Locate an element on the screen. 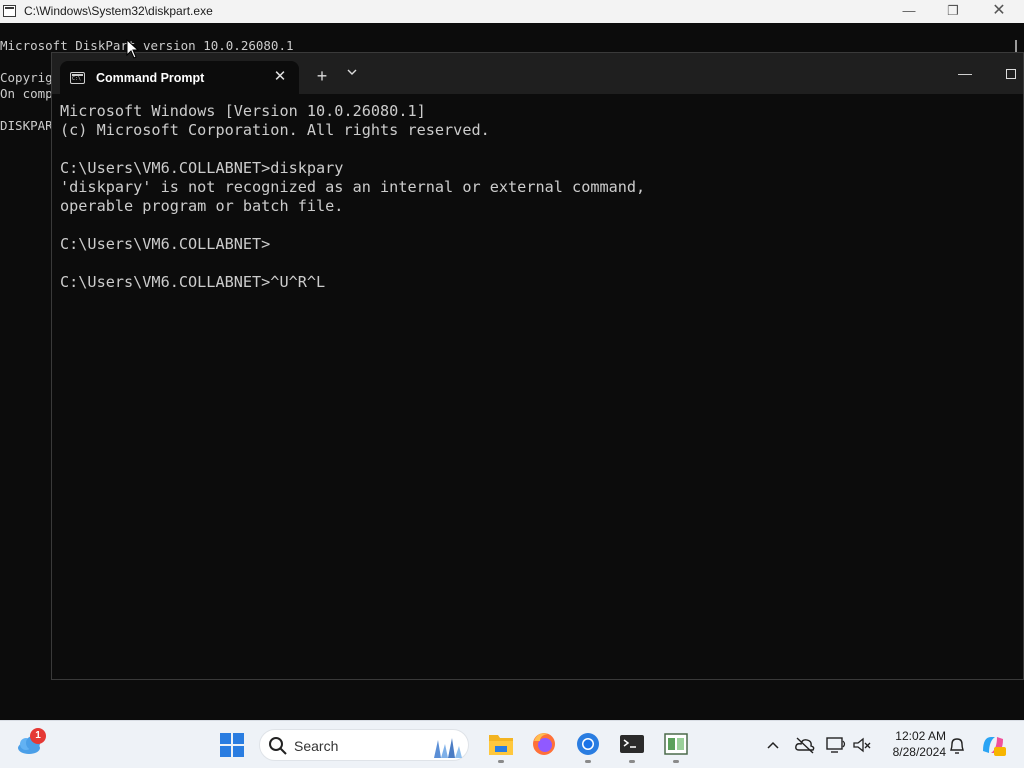 The image size is (1024, 768). console-line: Microsoft Windows [Version 10.0.26080.1] is located at coordinates (243, 111).